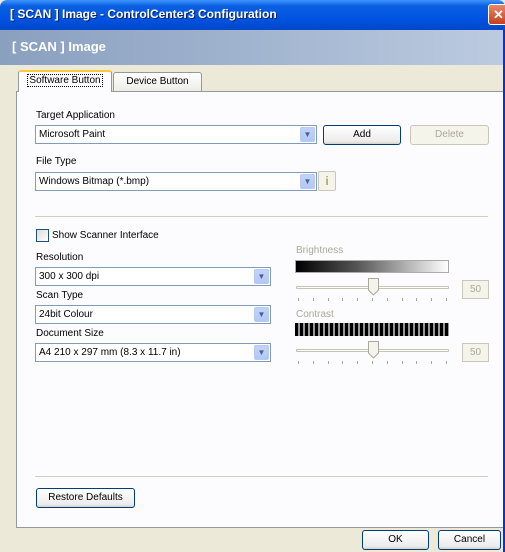 This screenshot has width=505, height=552. What do you see at coordinates (105, 235) in the screenshot?
I see `show-scanner-interface-label: Show Scanner Interface` at bounding box center [105, 235].